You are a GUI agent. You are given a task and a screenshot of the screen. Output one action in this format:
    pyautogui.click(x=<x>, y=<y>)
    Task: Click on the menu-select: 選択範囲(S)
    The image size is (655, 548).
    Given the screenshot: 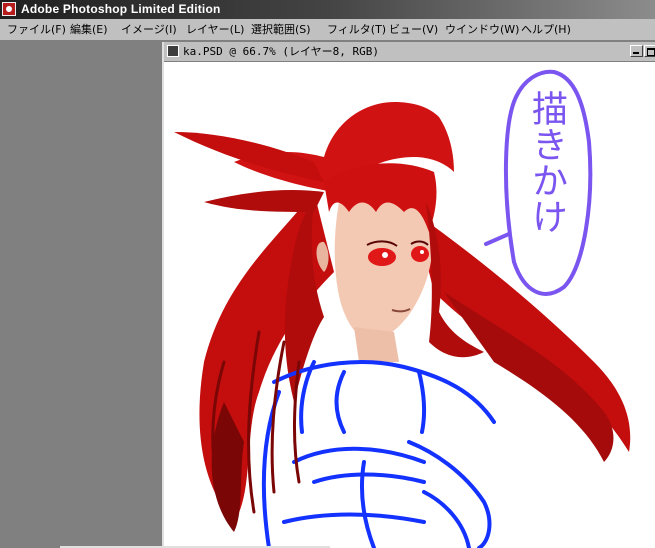 What is the action you would take?
    pyautogui.click(x=281, y=29)
    